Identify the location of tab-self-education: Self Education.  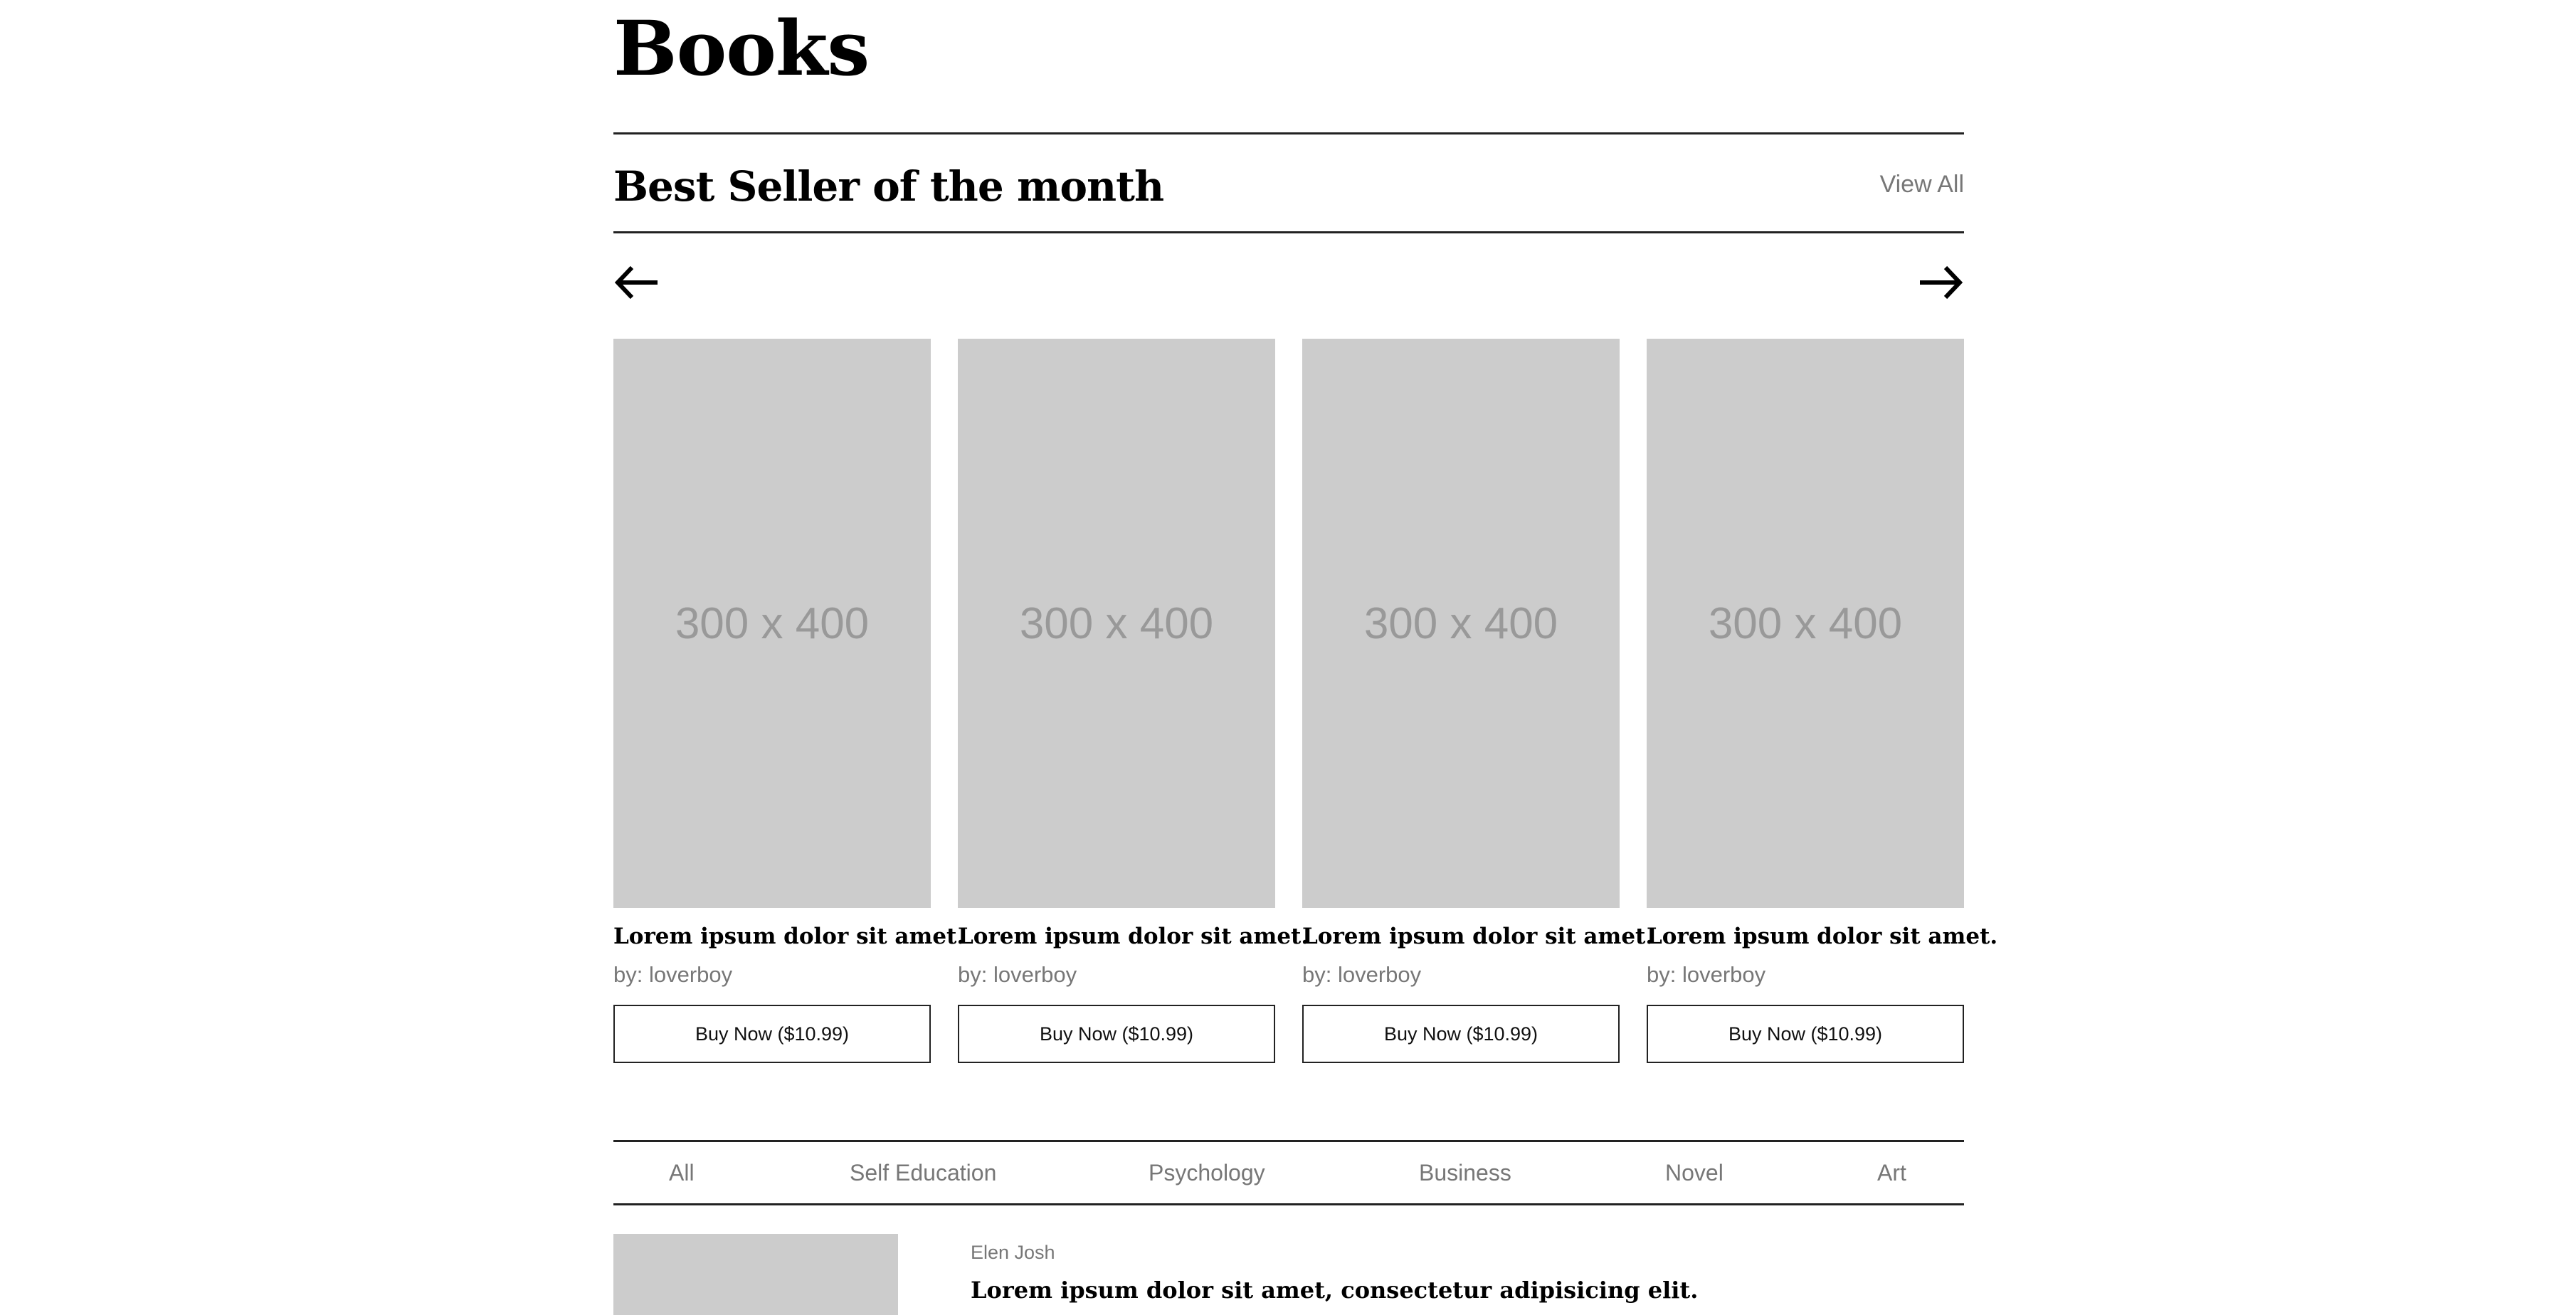
(923, 1172).